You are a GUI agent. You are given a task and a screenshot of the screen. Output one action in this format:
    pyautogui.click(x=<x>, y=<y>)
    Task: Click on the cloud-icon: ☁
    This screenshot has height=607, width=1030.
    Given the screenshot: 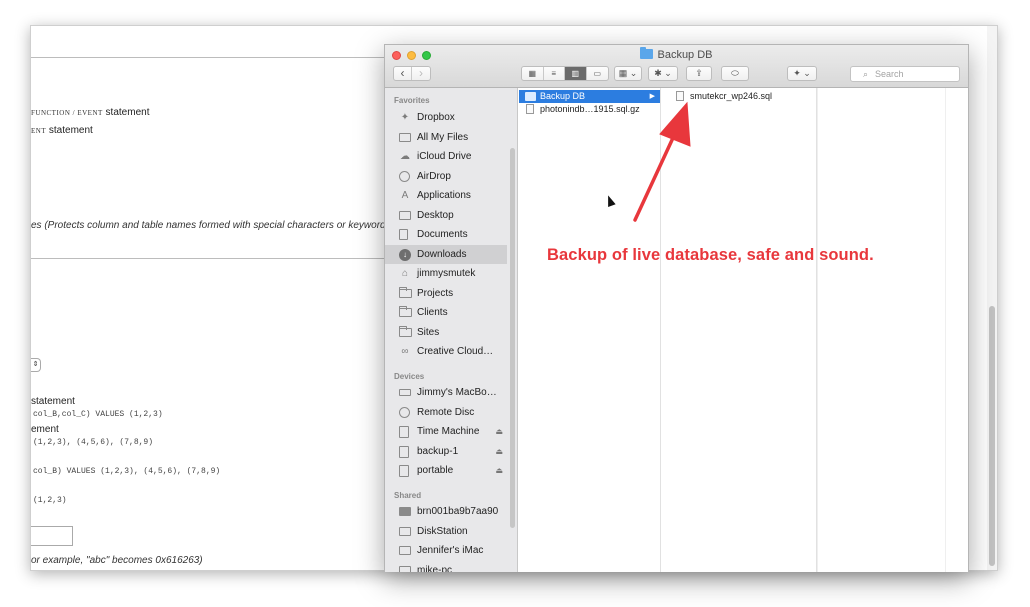 What is the action you would take?
    pyautogui.click(x=405, y=156)
    